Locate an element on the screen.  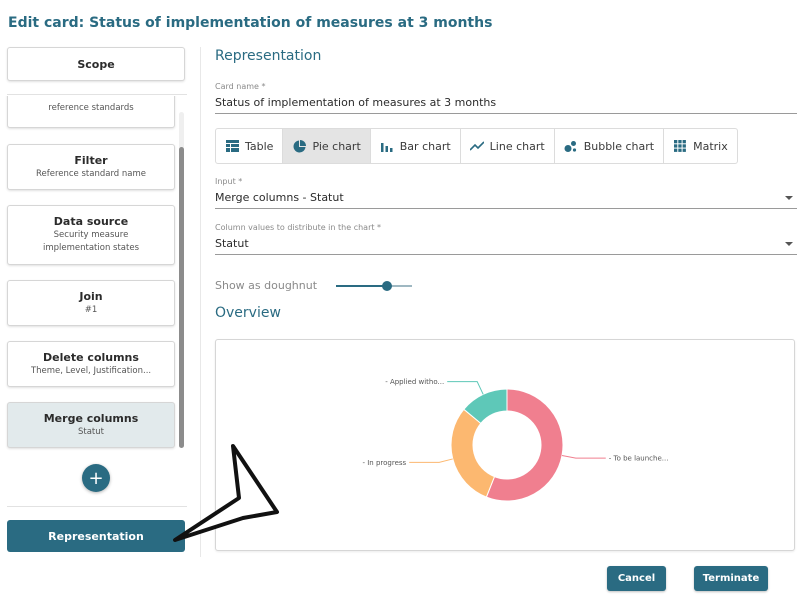
tab-matrix: Matrix is located at coordinates (700, 146).